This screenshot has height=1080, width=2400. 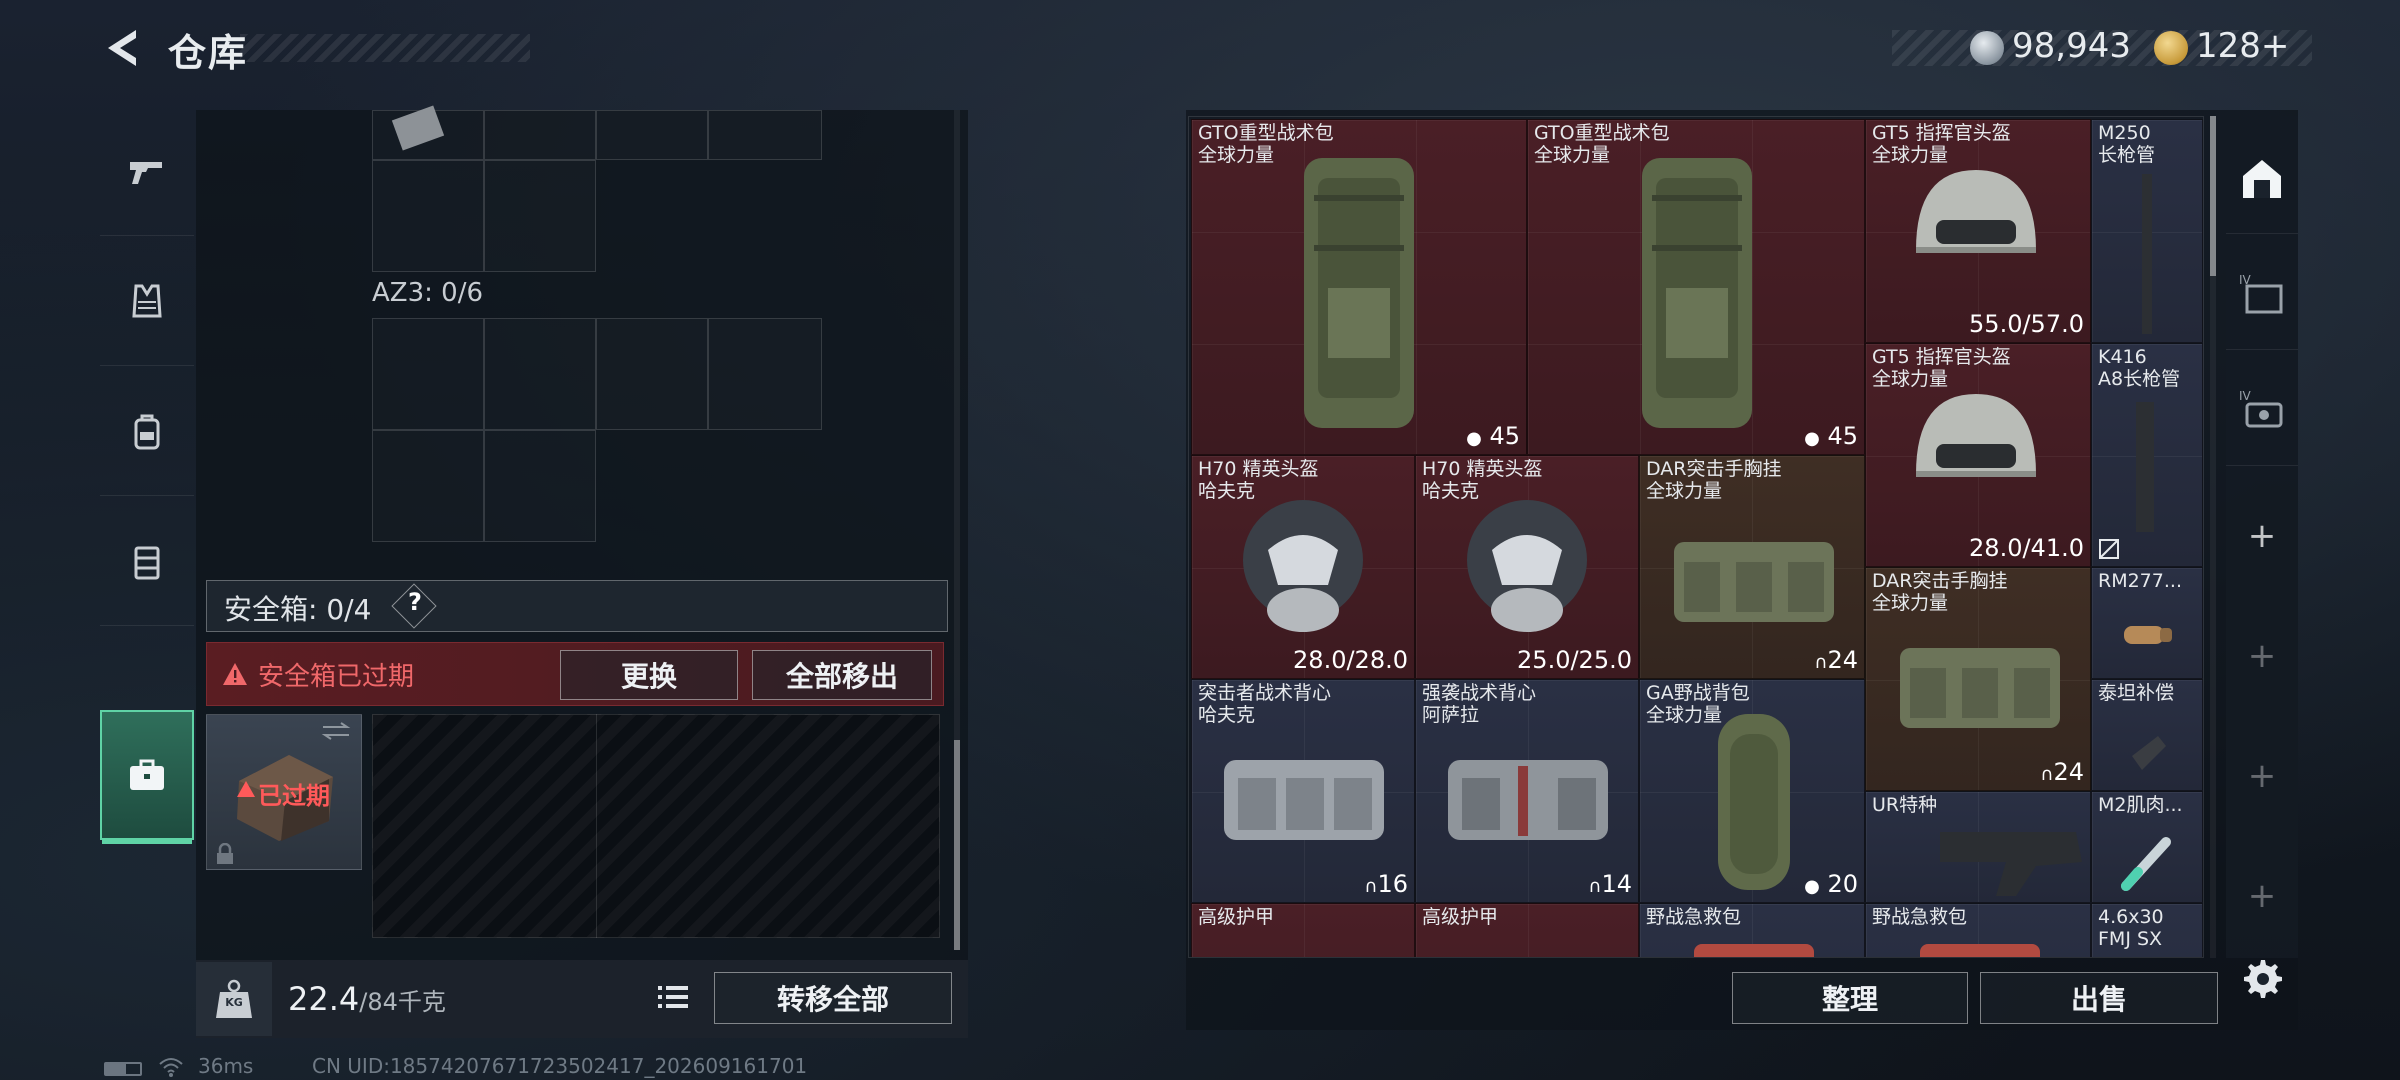 What do you see at coordinates (2099, 998) in the screenshot?
I see `sell-button: 出售` at bounding box center [2099, 998].